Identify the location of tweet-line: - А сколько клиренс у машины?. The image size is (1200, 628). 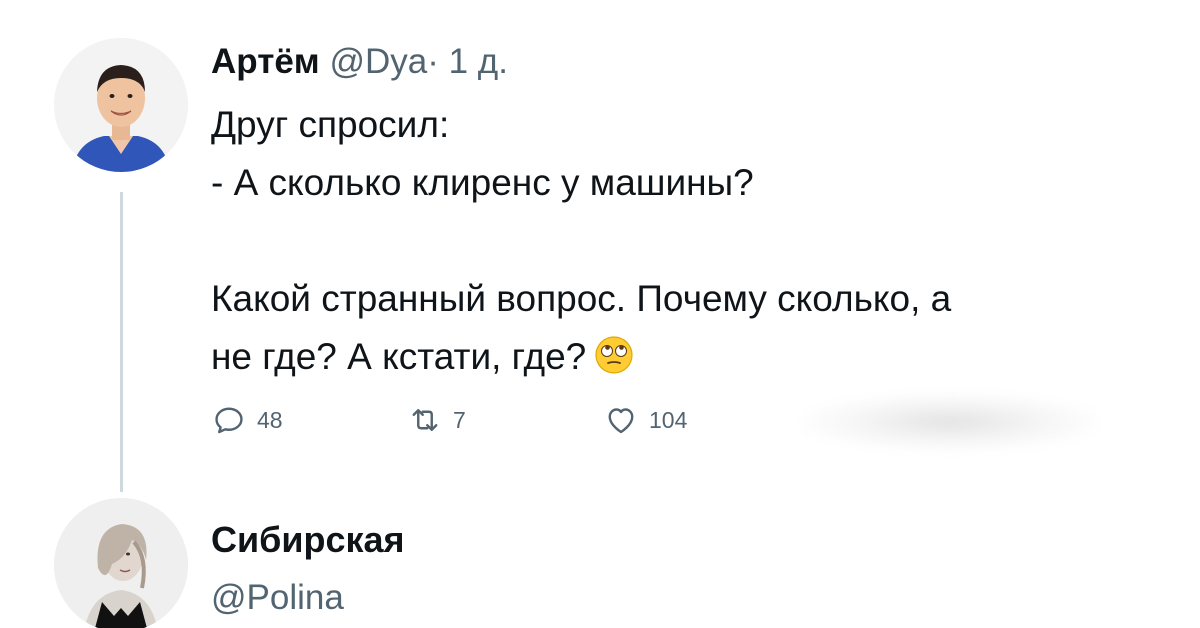
(482, 182).